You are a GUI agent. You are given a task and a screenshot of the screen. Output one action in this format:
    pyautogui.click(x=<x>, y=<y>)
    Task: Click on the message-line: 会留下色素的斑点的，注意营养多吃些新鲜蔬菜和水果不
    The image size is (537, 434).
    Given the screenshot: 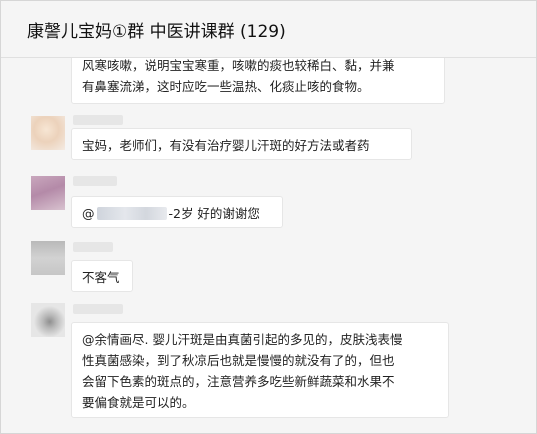 What is the action you would take?
    pyautogui.click(x=238, y=381)
    